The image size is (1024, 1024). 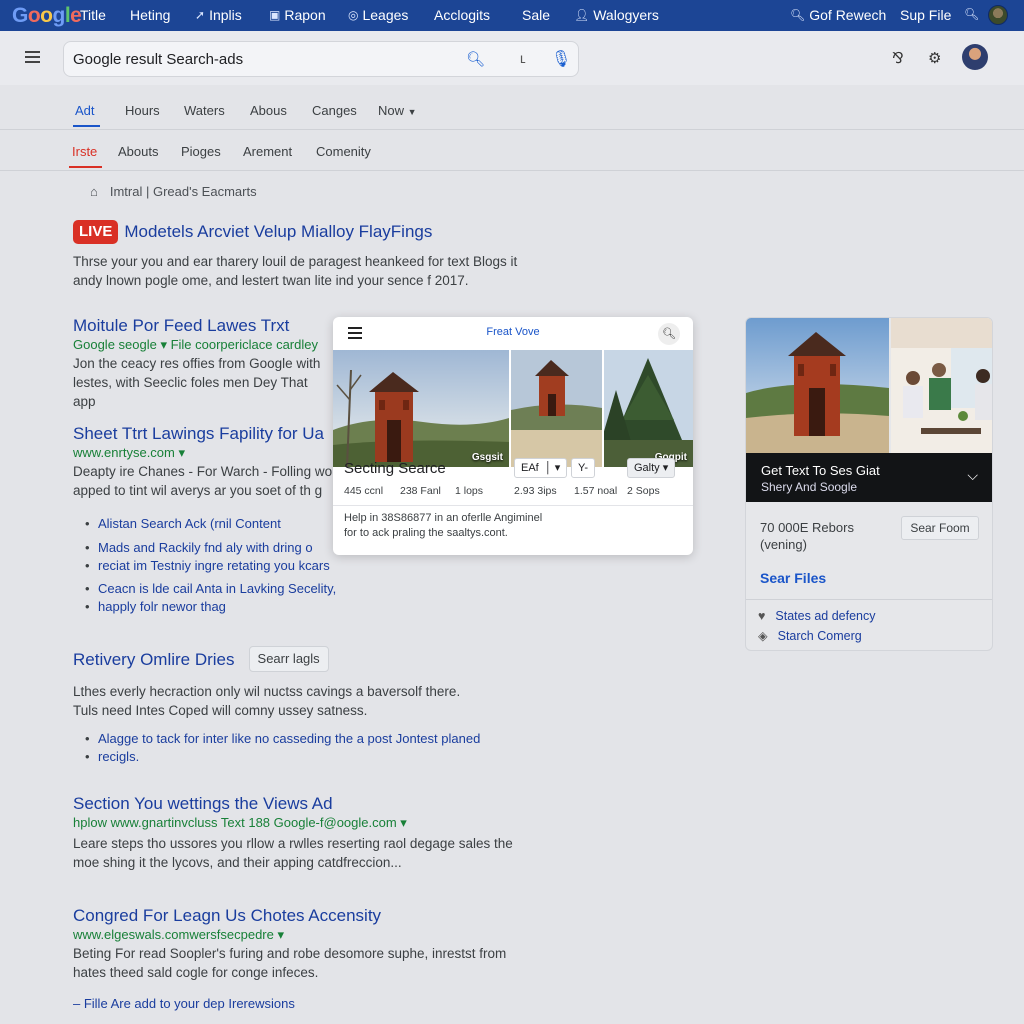 I want to click on filter-button: Y-, so click(x=583, y=468).